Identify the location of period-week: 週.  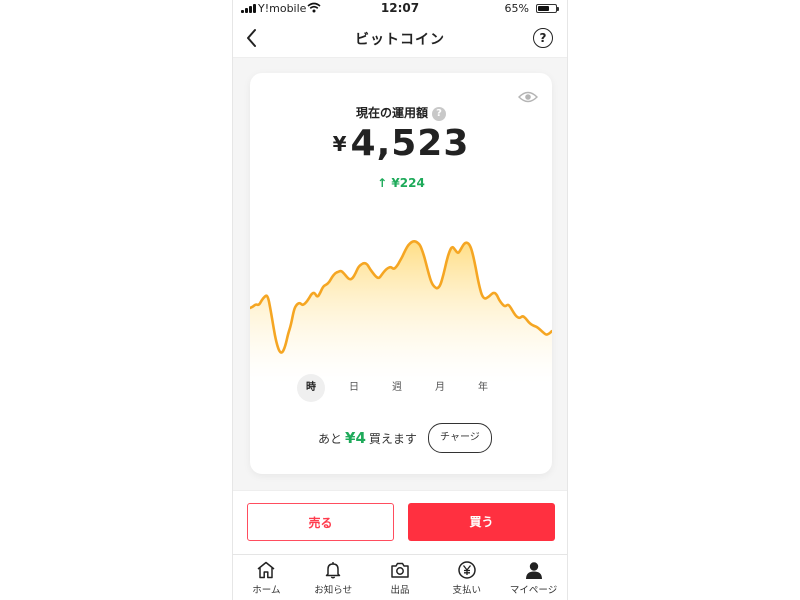
(397, 388).